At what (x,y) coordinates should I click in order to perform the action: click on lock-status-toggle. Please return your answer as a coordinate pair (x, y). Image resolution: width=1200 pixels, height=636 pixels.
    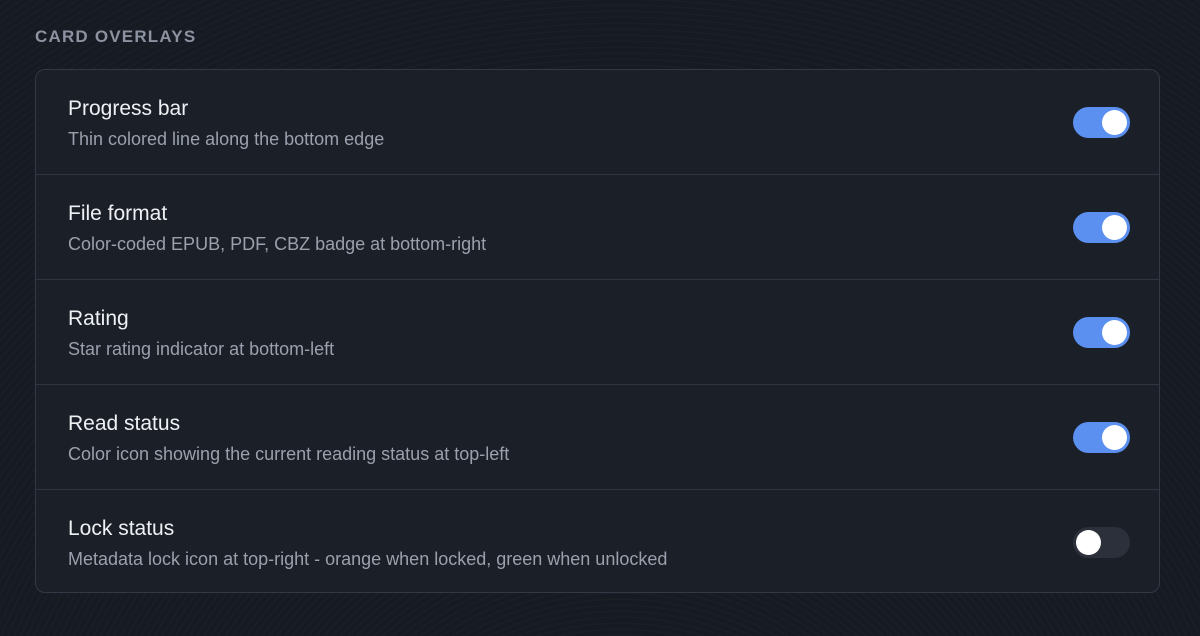
    Looking at the image, I should click on (1101, 542).